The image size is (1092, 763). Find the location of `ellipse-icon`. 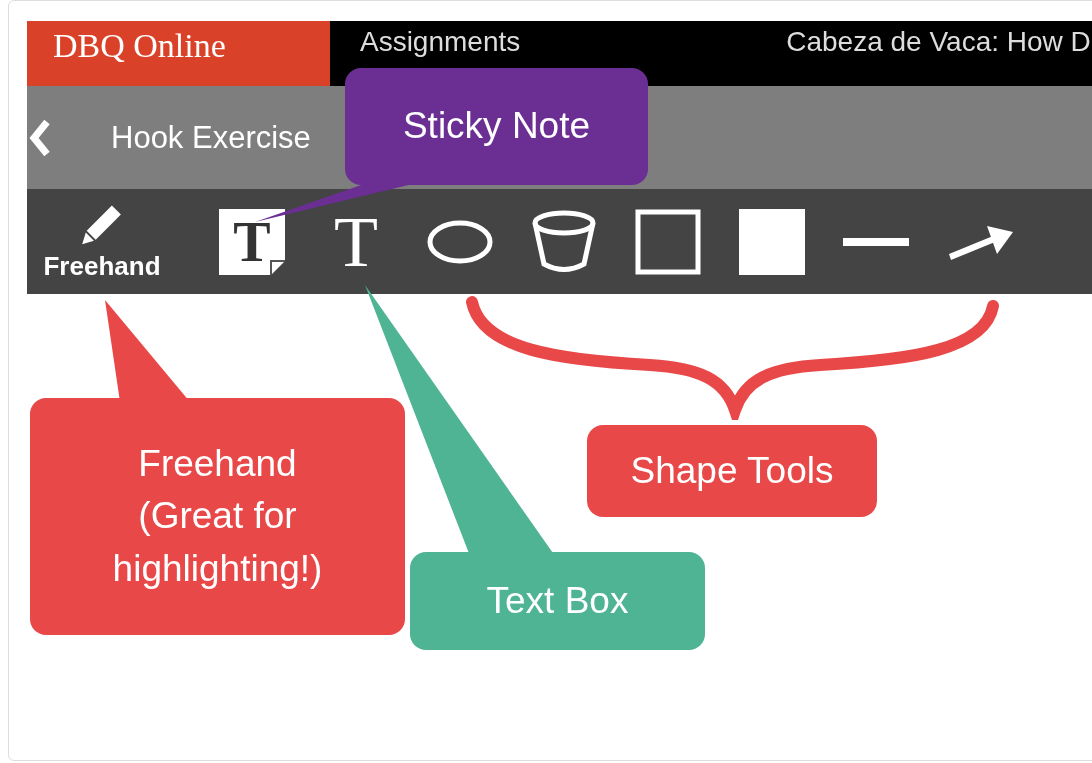

ellipse-icon is located at coordinates (460, 241).